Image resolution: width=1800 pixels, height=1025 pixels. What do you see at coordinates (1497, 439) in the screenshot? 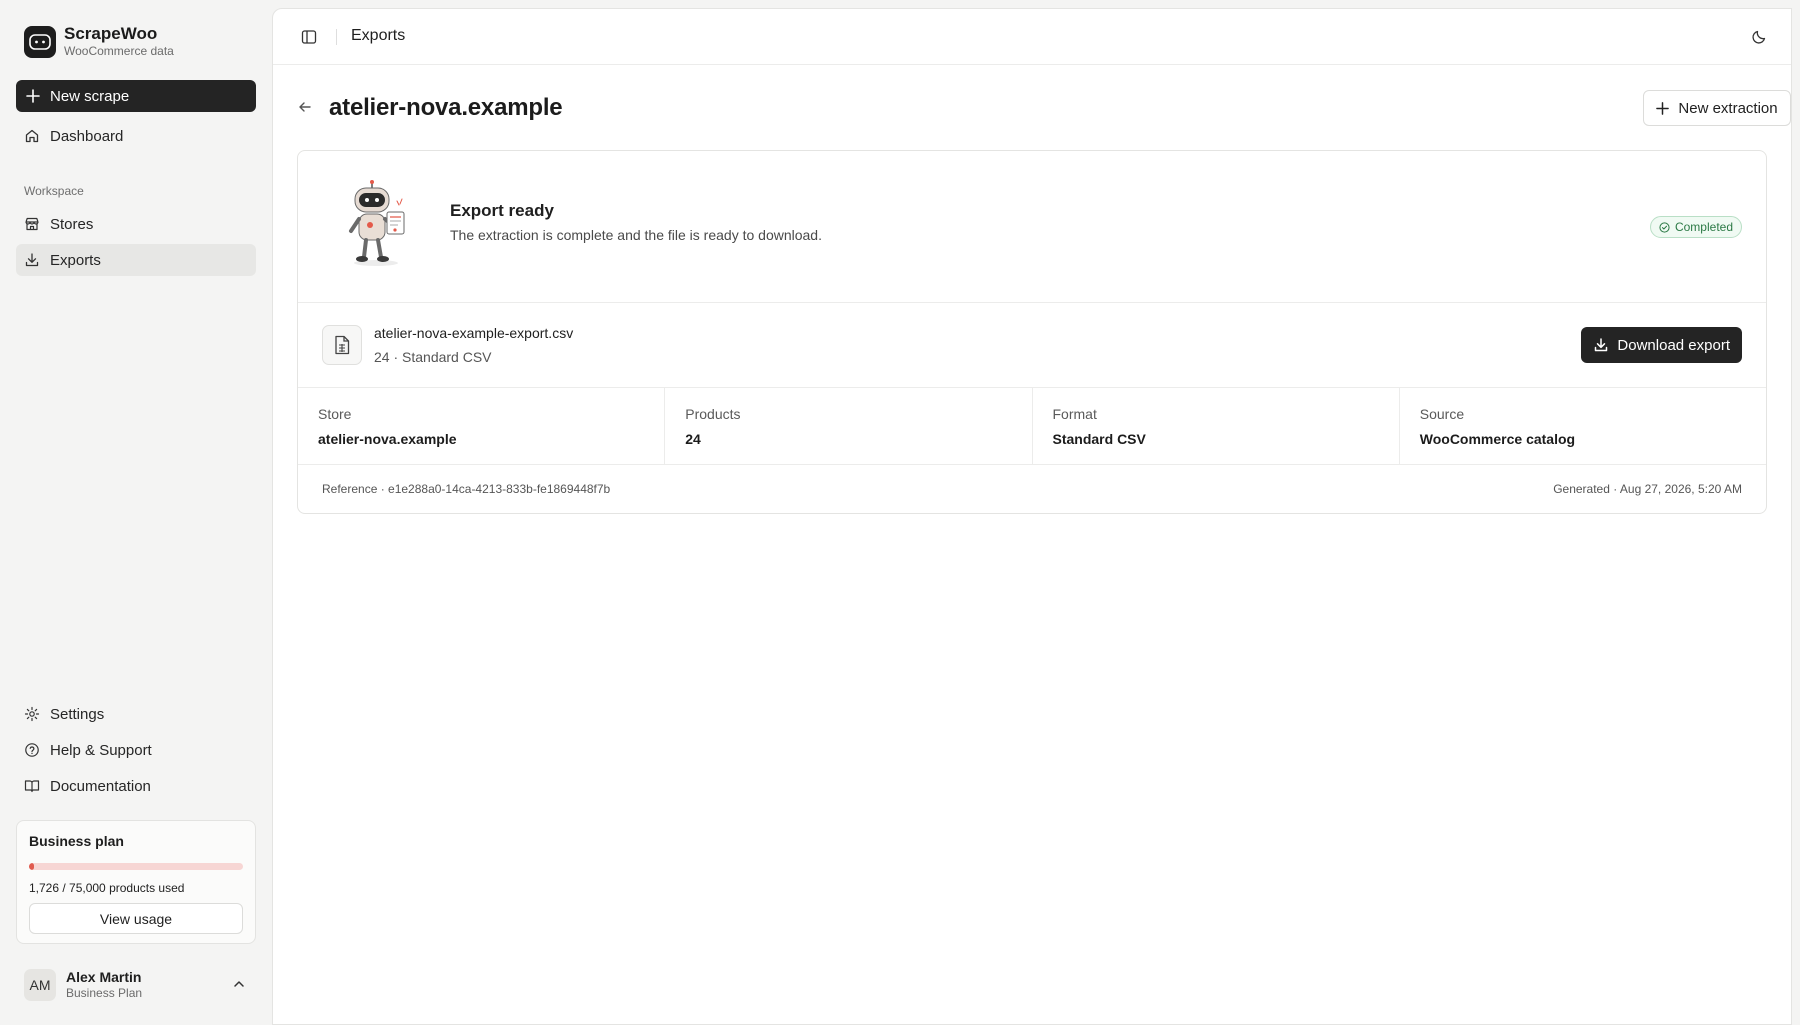
I see `stat-value: WooCommerce catalog` at bounding box center [1497, 439].